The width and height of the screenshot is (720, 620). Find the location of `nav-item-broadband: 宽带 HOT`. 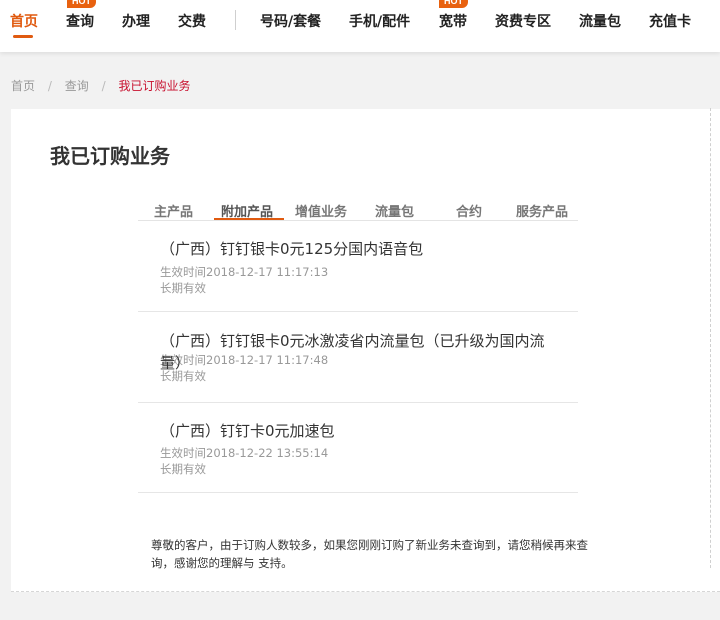

nav-item-broadband: 宽带 HOT is located at coordinates (453, 16).